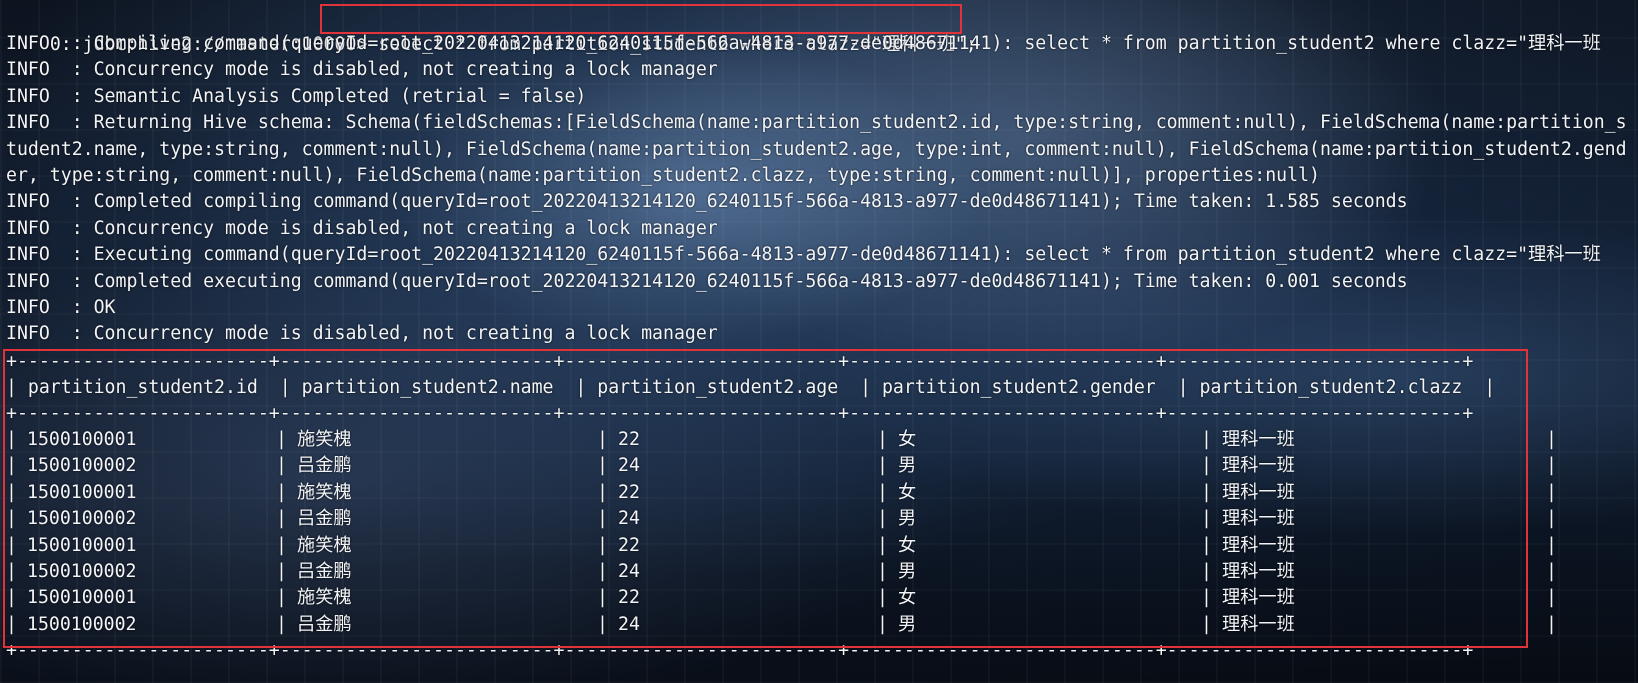 This screenshot has width=1638, height=683. I want to click on log-line: INFO : OK, so click(61, 307).